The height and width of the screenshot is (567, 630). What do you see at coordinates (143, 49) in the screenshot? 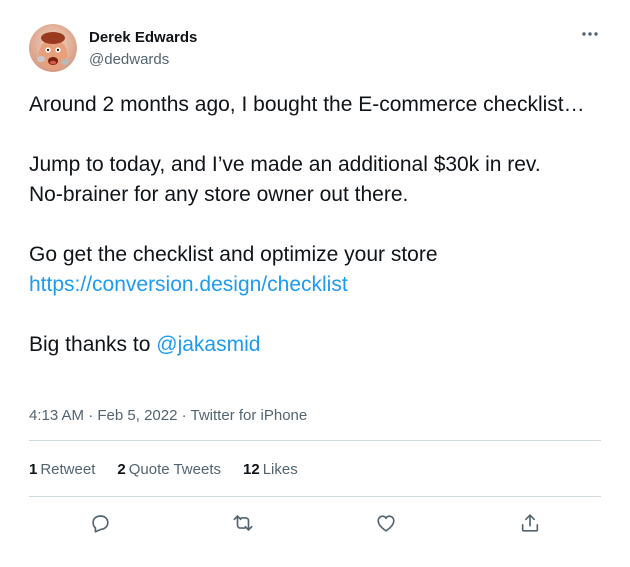
I see `author-info: Derek Edwards @dedwards` at bounding box center [143, 49].